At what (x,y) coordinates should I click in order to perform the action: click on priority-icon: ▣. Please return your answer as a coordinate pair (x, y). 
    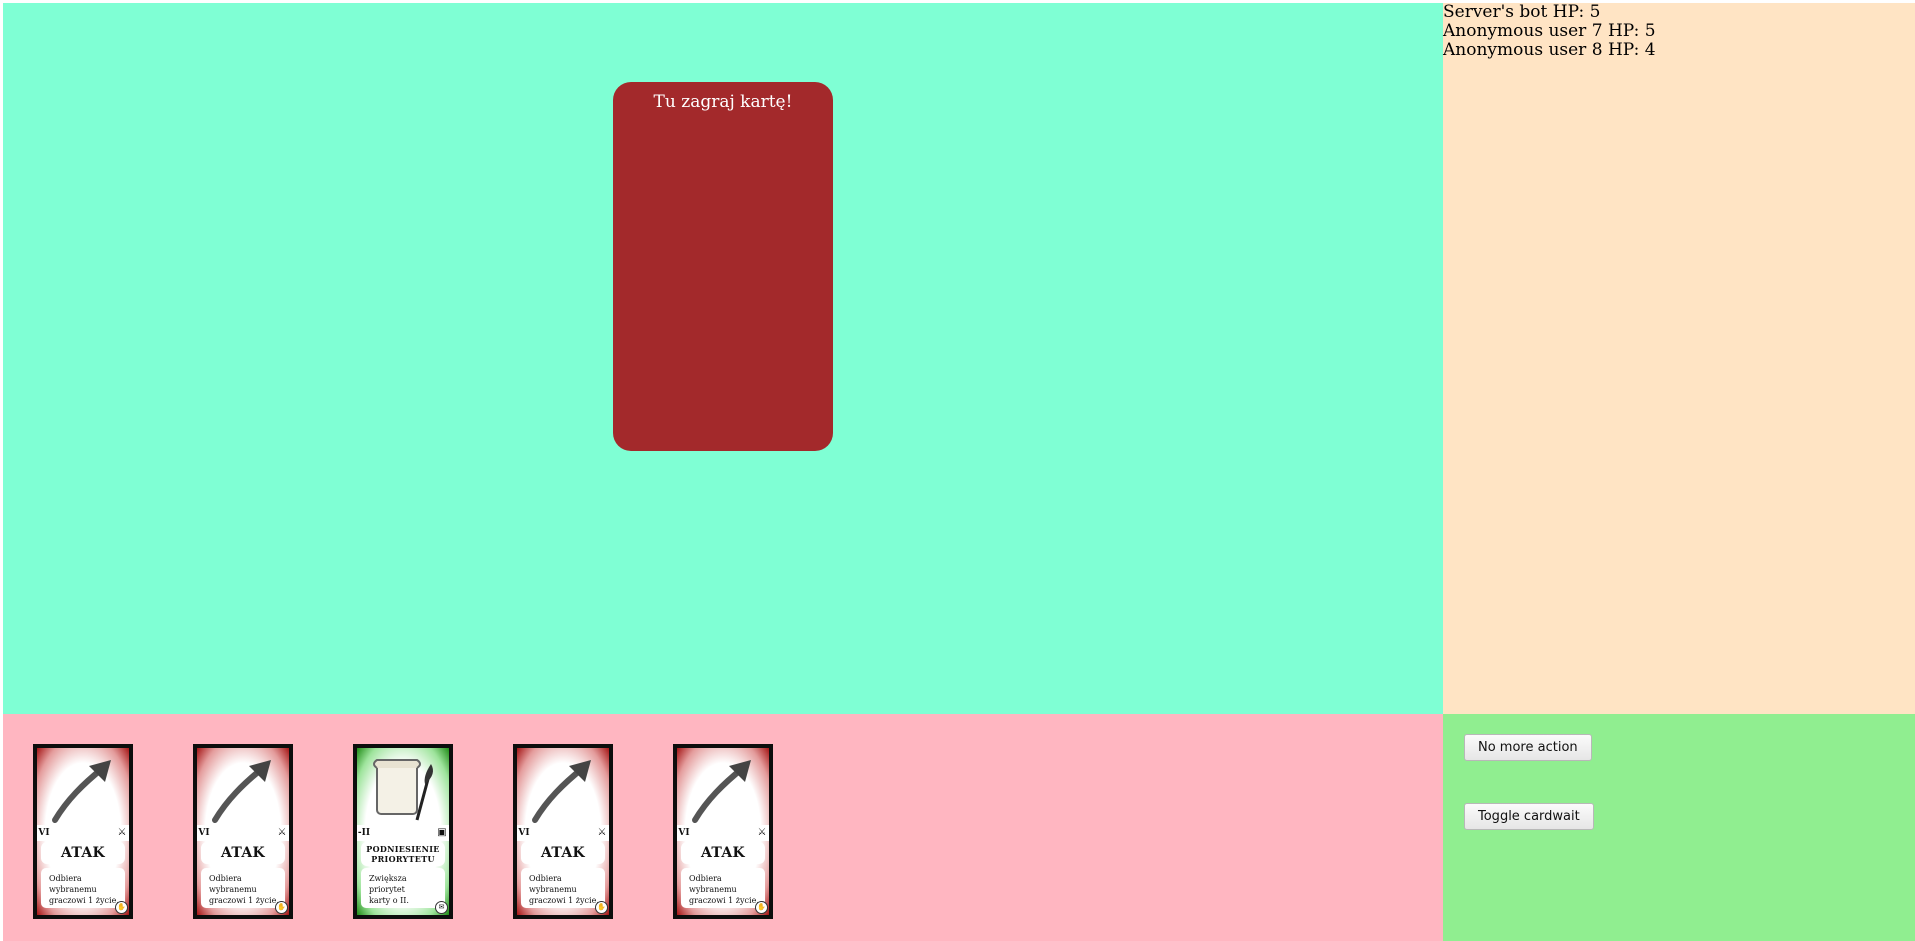
    Looking at the image, I should click on (442, 833).